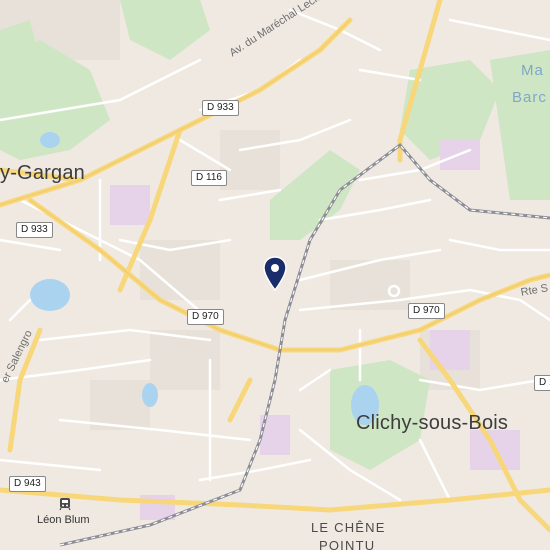 Image resolution: width=550 pixels, height=550 pixels. What do you see at coordinates (27, 484) in the screenshot?
I see `road-shield-d943: D 943` at bounding box center [27, 484].